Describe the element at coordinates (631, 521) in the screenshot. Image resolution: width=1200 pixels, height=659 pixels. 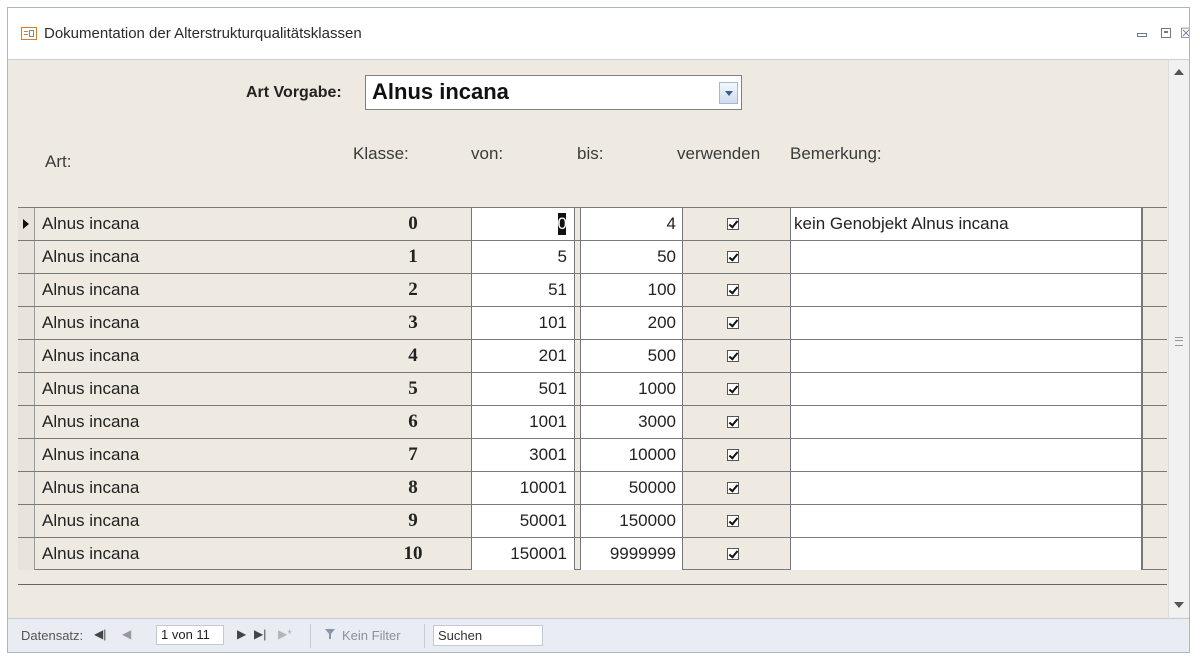
I see `bis-field: 150000` at that location.